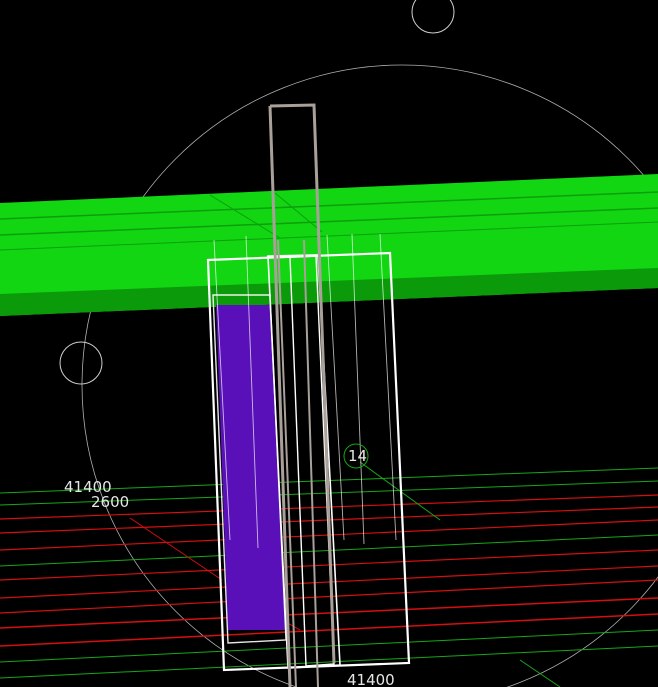 The height and width of the screenshot is (687, 658). I want to click on dimension-label-left-bottom: 2600, so click(110, 502).